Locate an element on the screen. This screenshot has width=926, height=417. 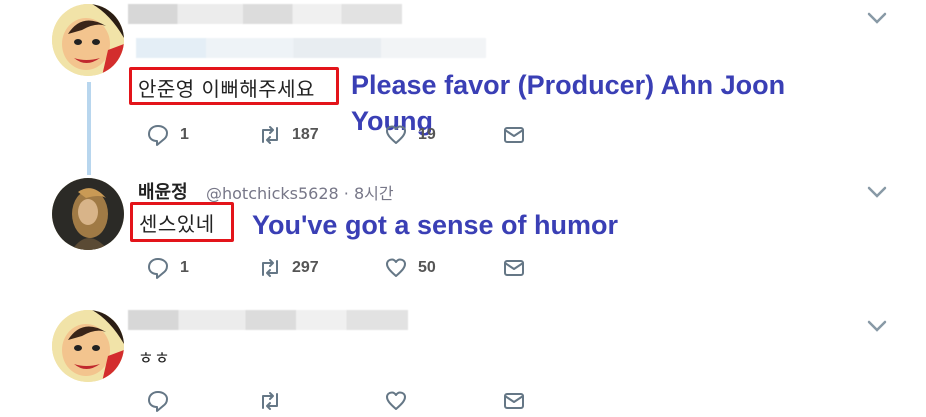
retweet-count: 297 is located at coordinates (305, 267).